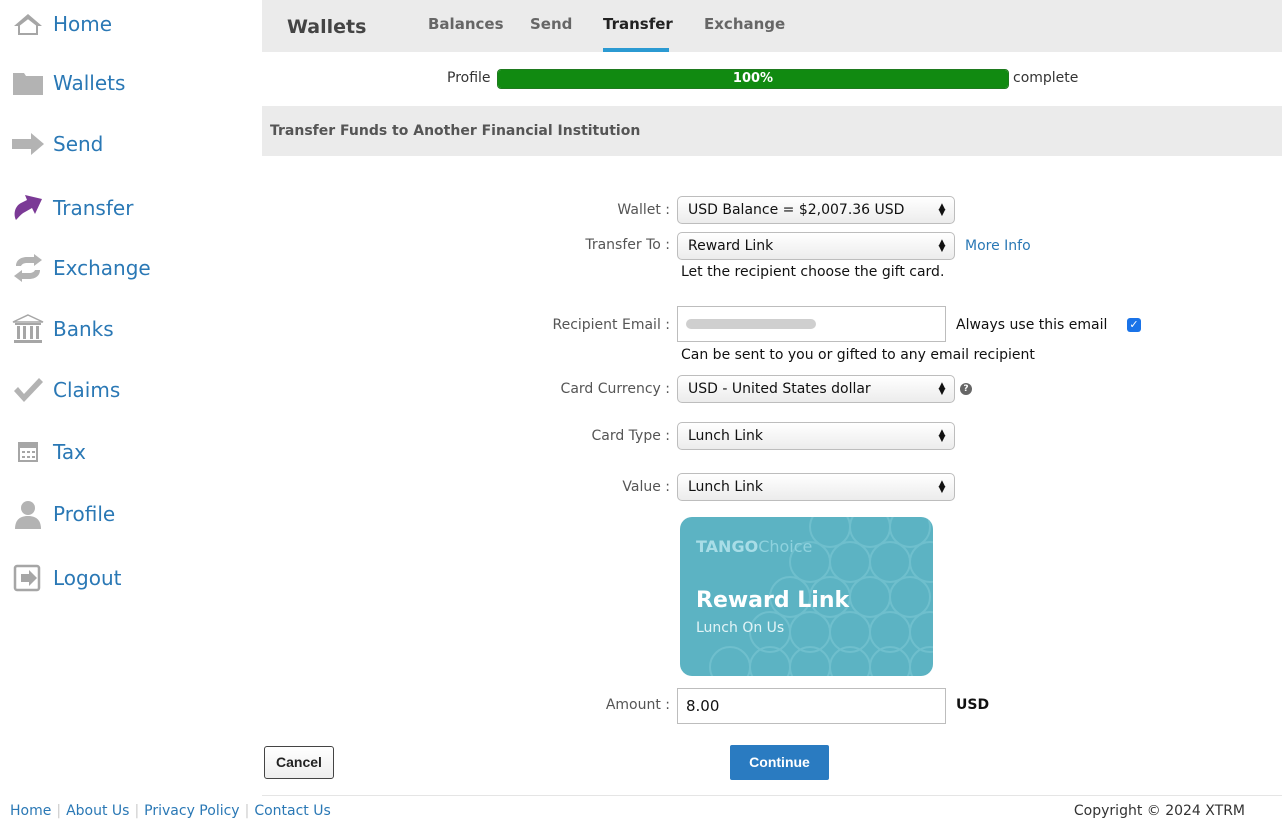  Describe the element at coordinates (83, 329) in the screenshot. I see `sidebar-item-label: Banks` at that location.